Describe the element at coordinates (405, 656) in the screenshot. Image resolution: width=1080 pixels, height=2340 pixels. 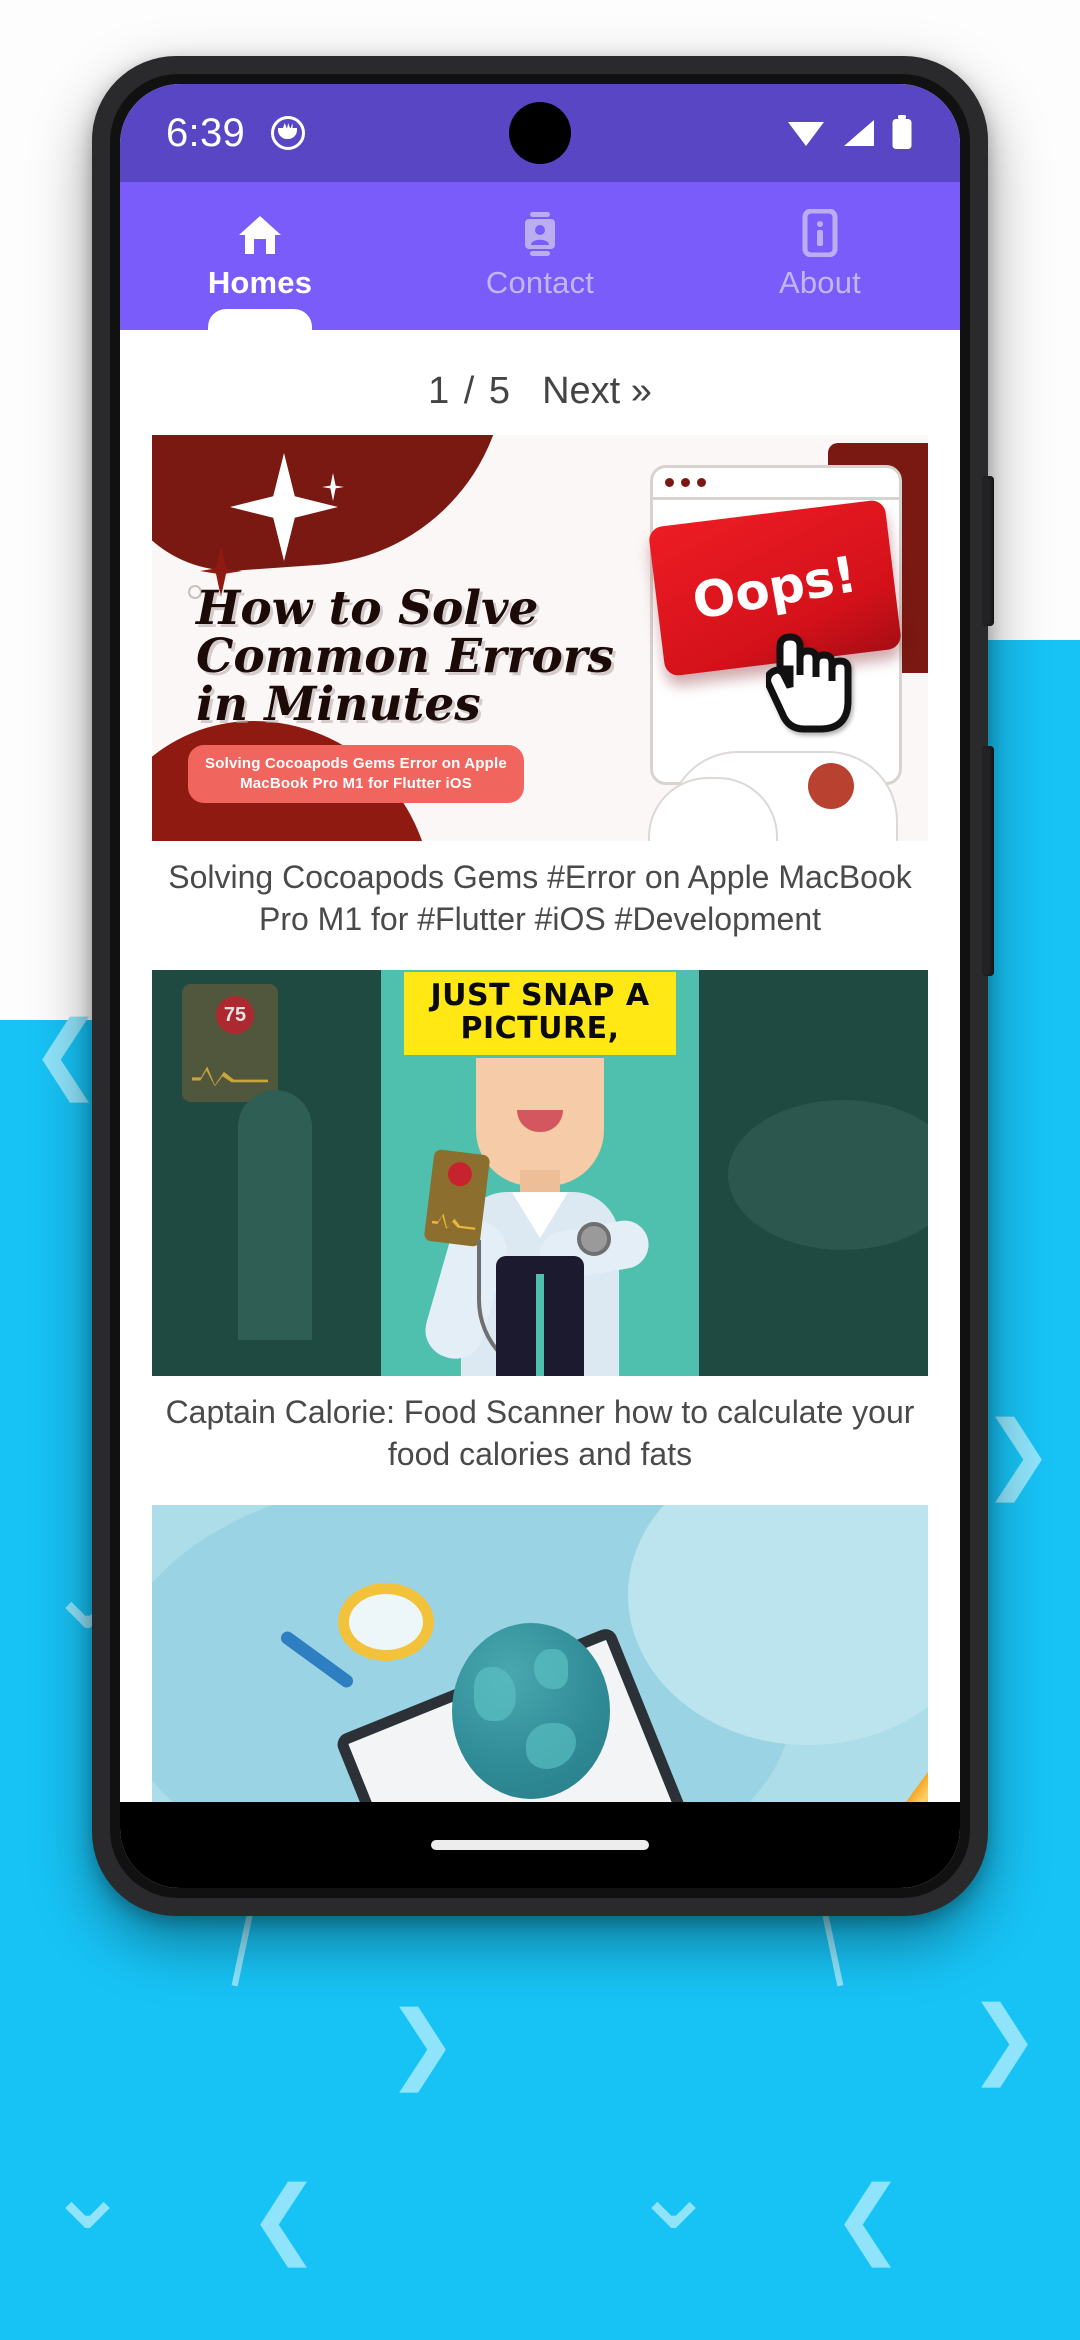
I see `thumb1-headline: How to Solve Common Errors in Minutes` at that location.